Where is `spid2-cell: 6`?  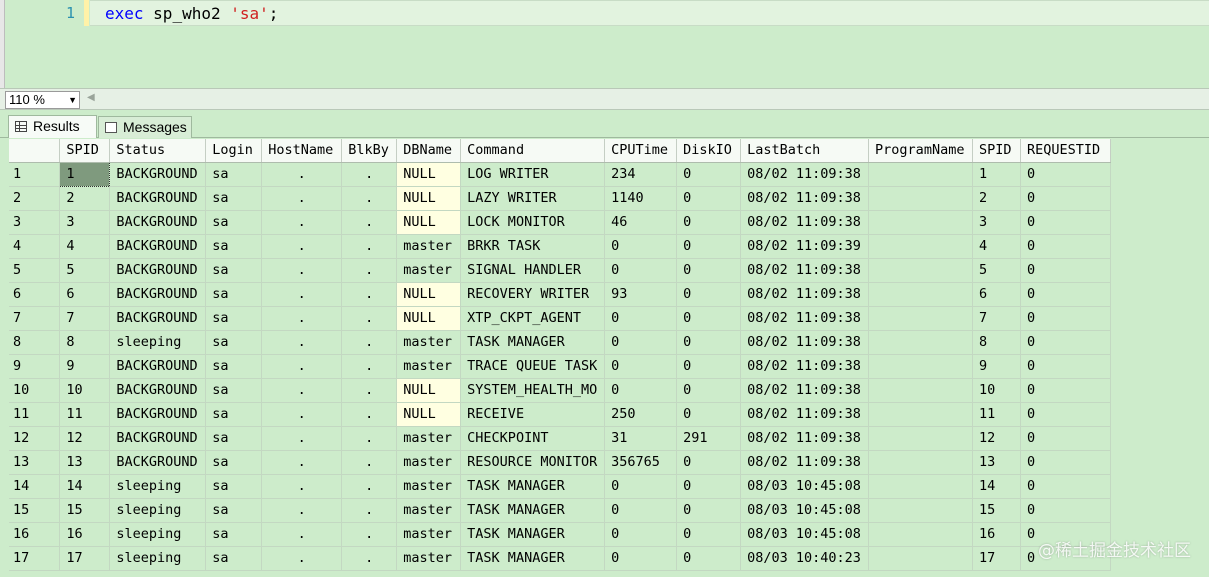
spid2-cell: 6 is located at coordinates (996, 294).